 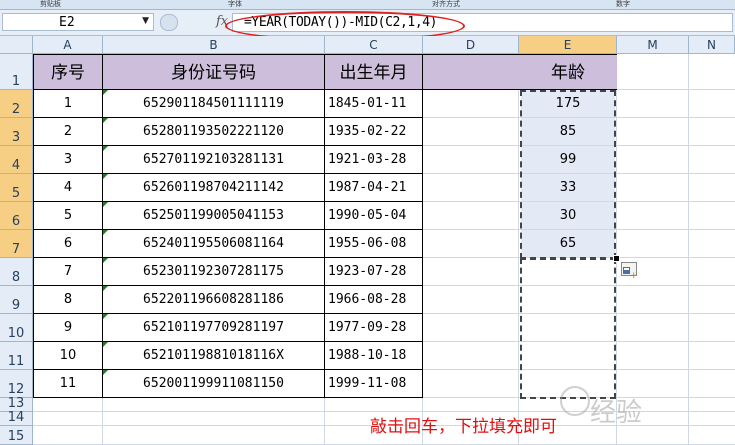 I want to click on formula-bar-splitter, so click(x=169, y=22).